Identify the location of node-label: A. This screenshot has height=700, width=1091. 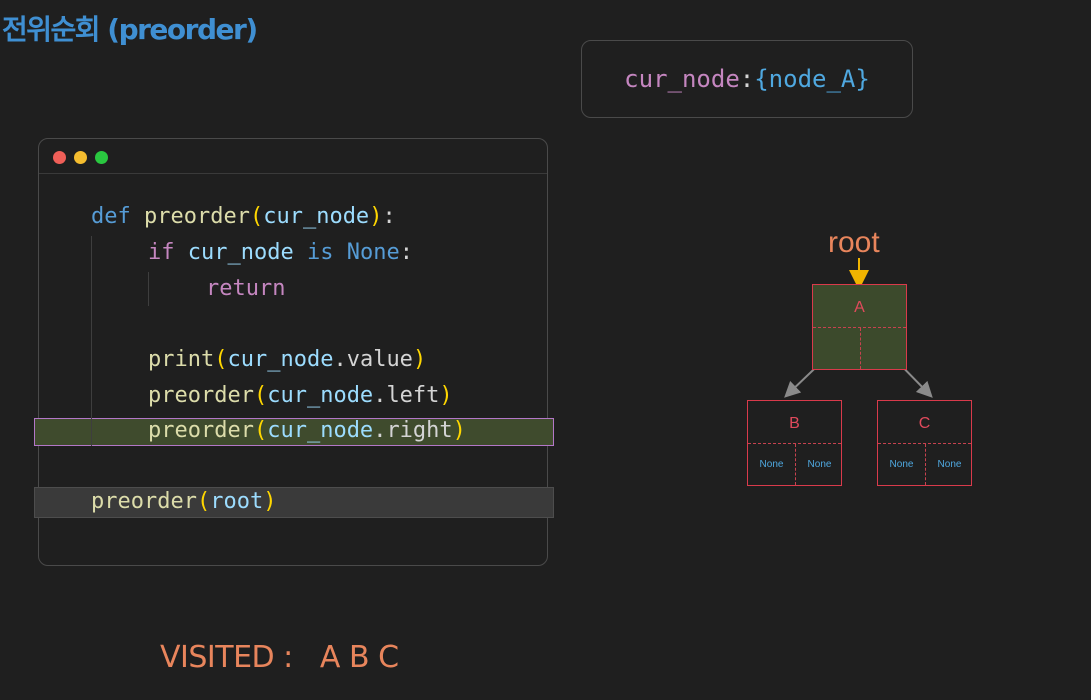
(859, 307).